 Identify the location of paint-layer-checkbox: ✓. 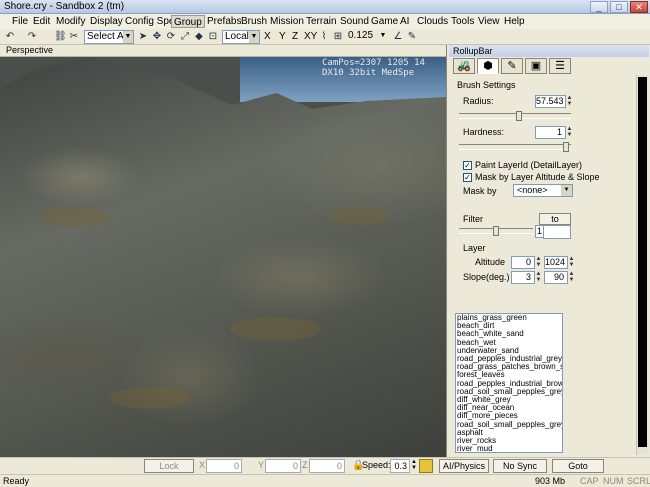
(467, 165).